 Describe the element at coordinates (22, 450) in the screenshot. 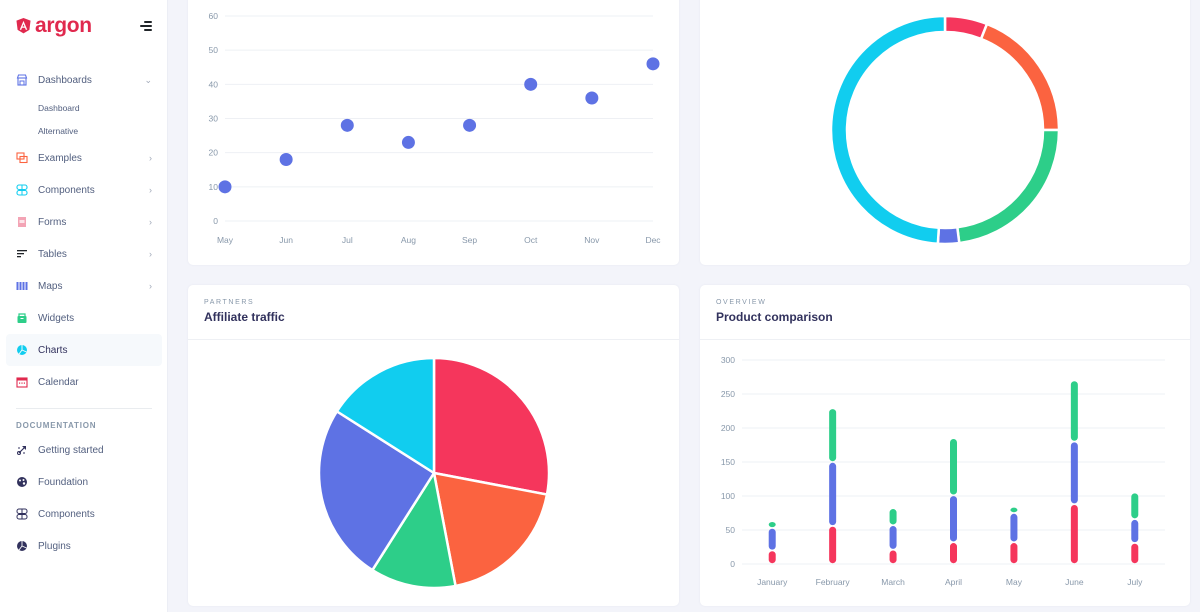

I see `spaceship-icon` at that location.